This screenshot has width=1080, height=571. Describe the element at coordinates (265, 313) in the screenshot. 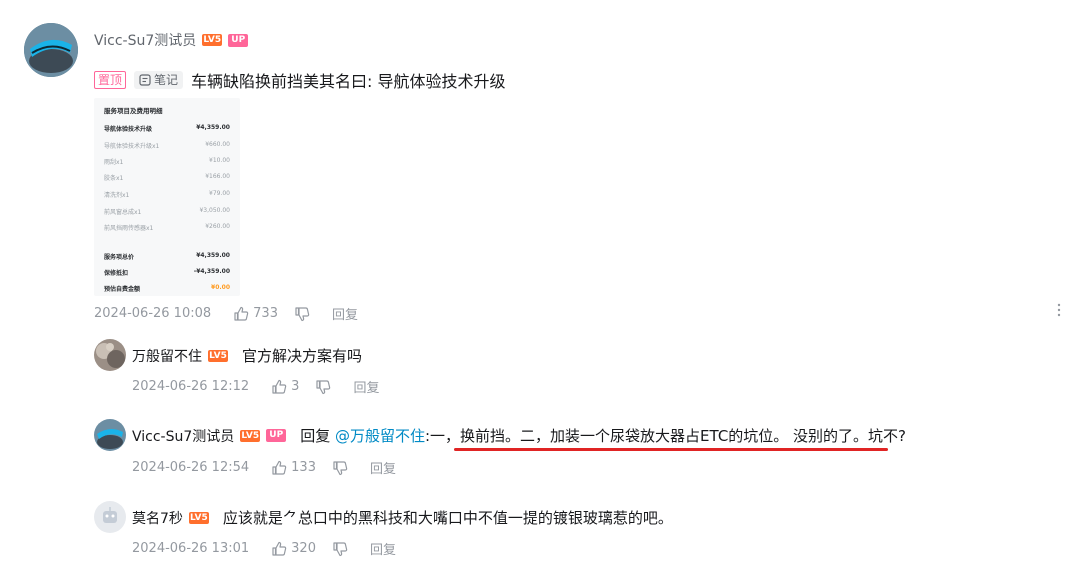

I see `like-count: 733` at that location.